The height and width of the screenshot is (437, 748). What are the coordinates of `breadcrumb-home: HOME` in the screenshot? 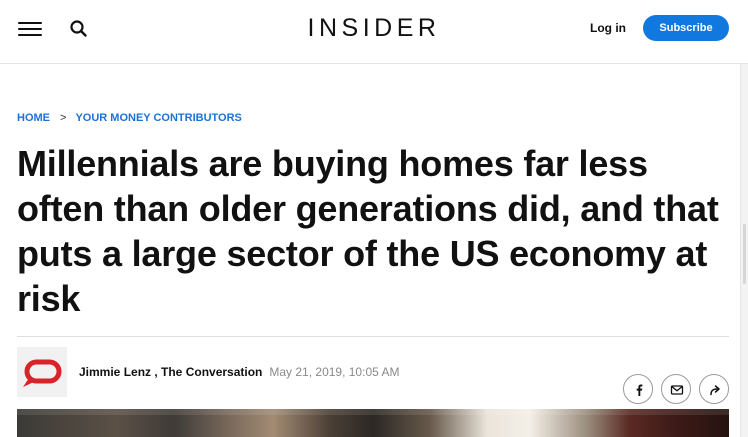 It's located at (33, 118).